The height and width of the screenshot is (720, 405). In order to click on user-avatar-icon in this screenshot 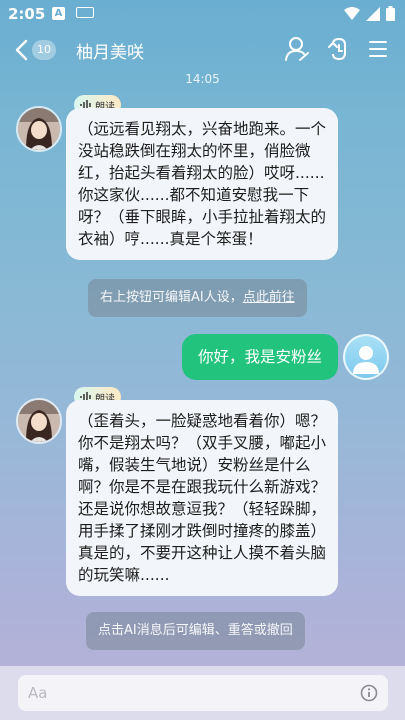, I will do `click(366, 360)`.